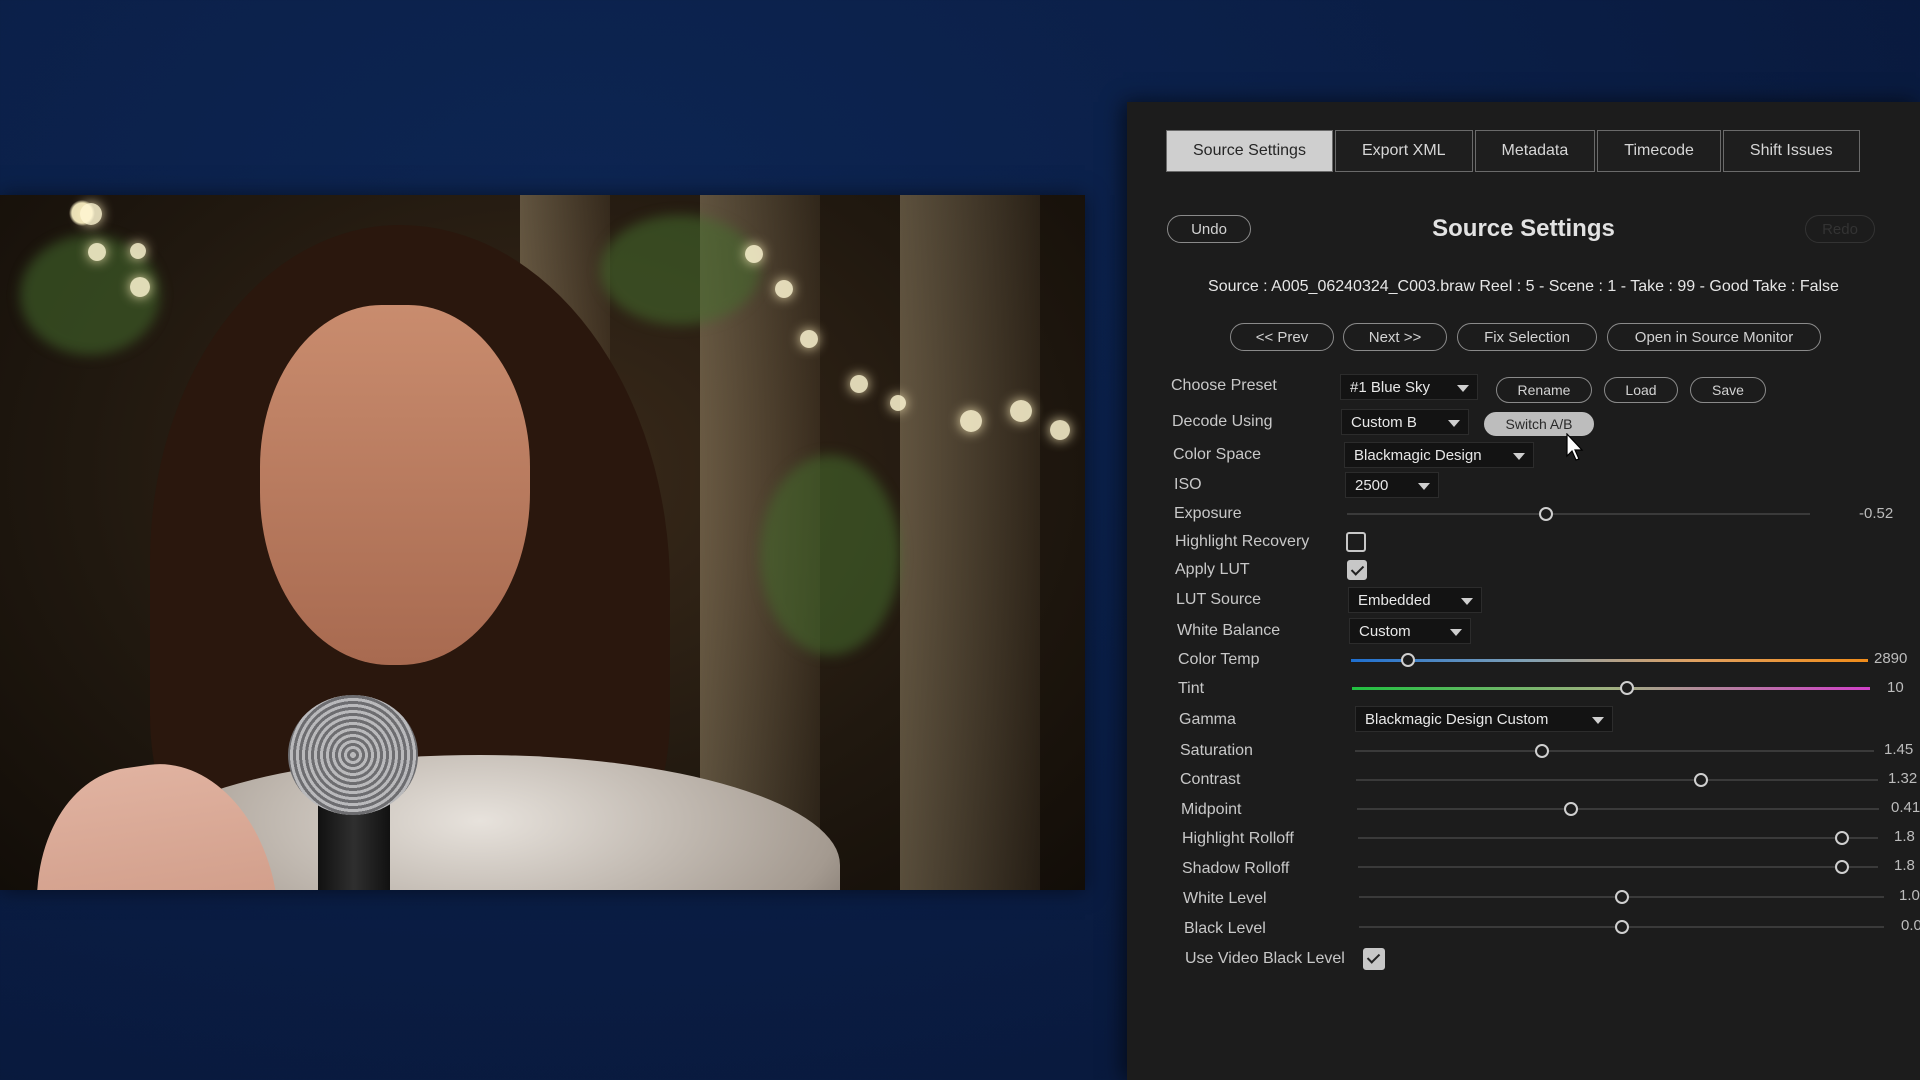 This screenshot has width=1920, height=1080. Describe the element at coordinates (1876, 513) in the screenshot. I see `exposure-value: -0.52` at that location.